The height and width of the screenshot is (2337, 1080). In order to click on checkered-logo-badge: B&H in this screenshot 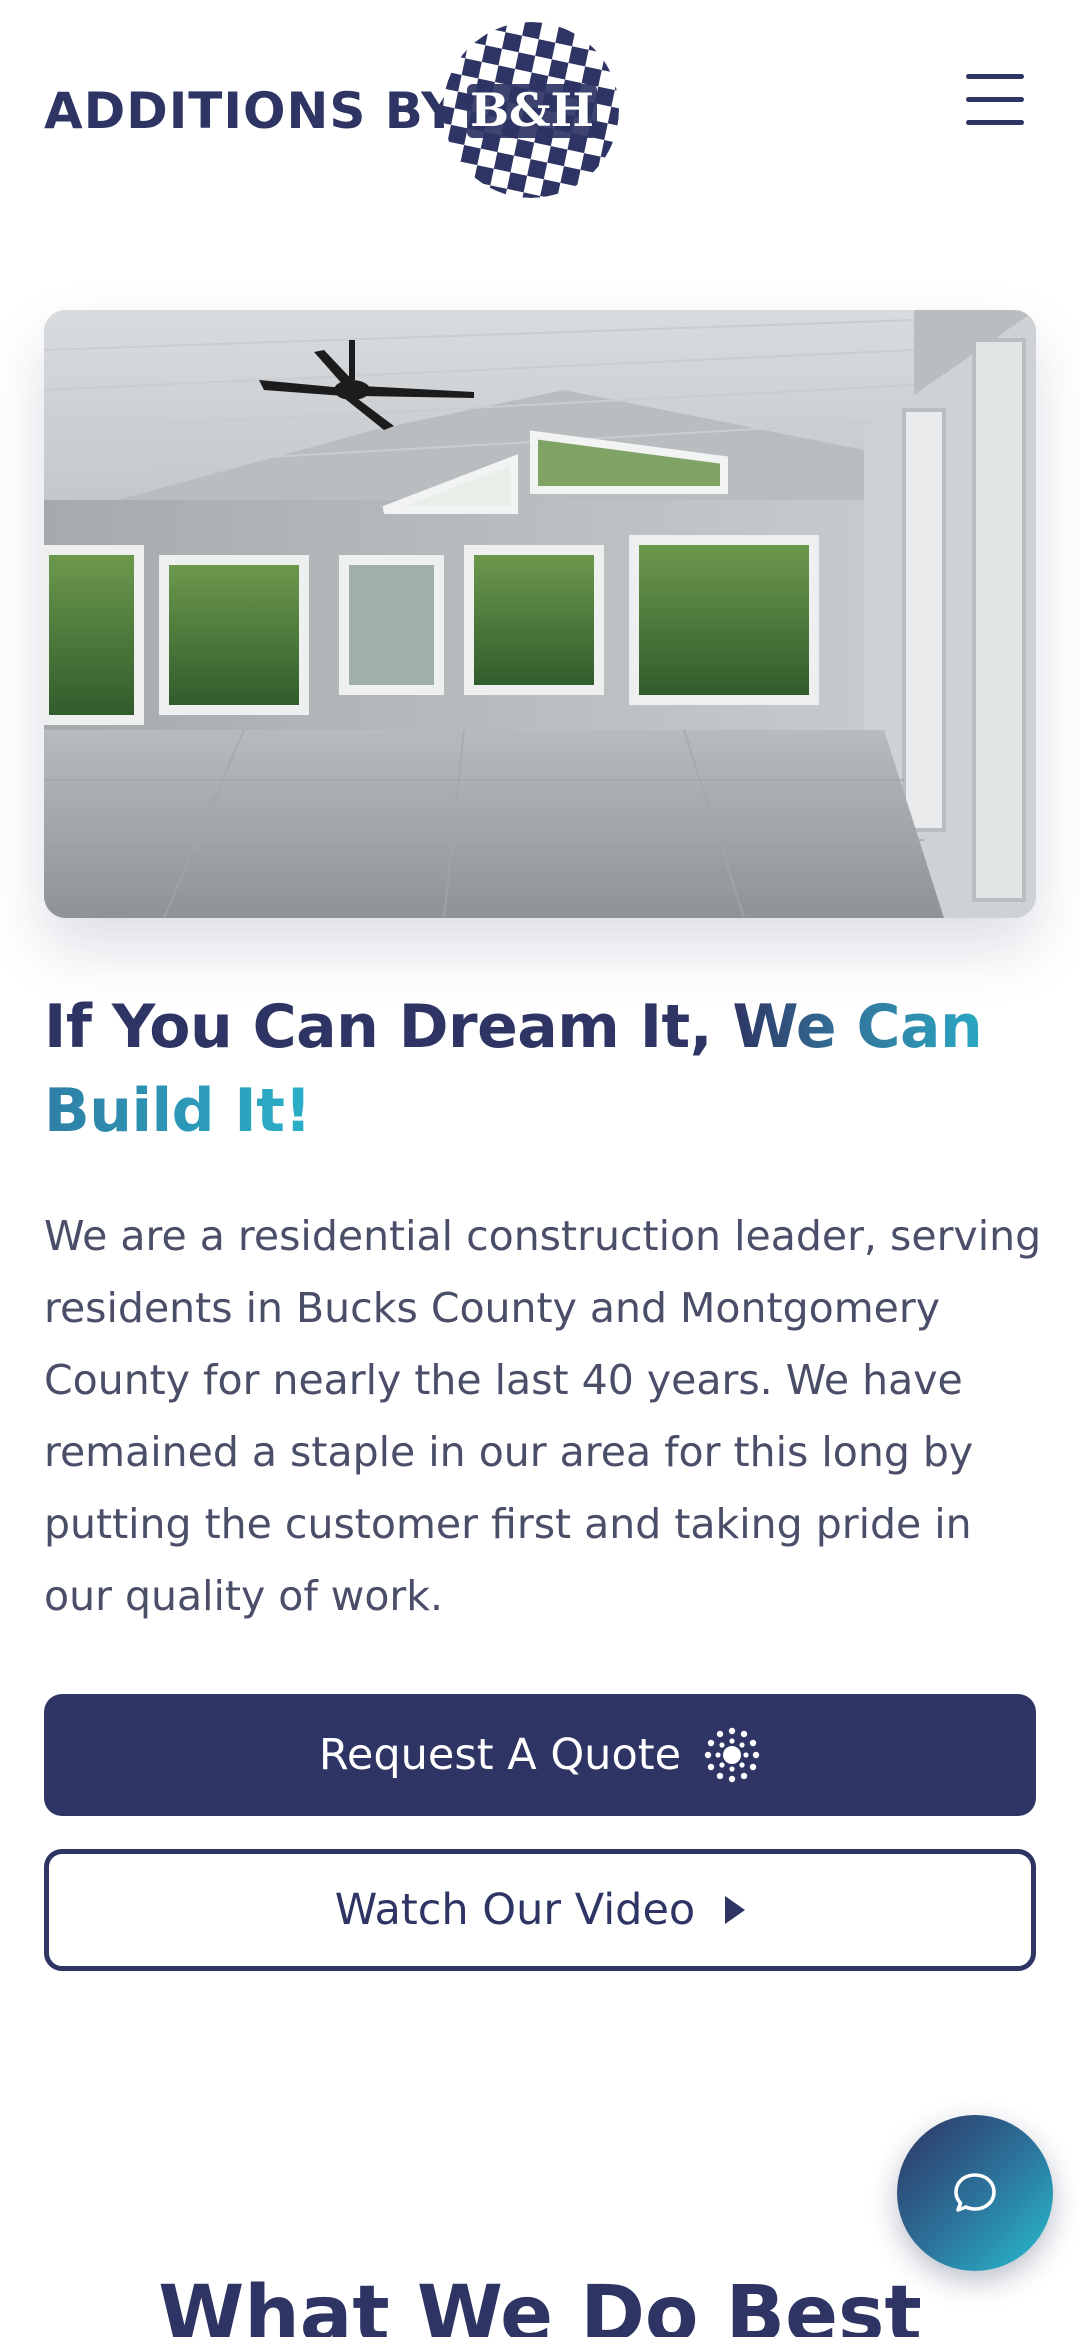, I will do `click(531, 110)`.